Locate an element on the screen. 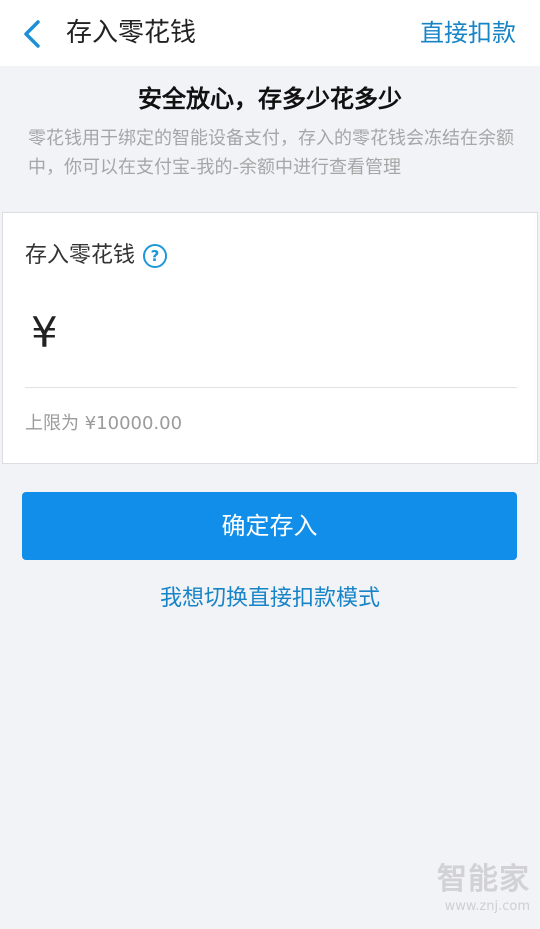 The height and width of the screenshot is (929, 540). intro-title: 安全放心，存多少花多少 is located at coordinates (270, 99).